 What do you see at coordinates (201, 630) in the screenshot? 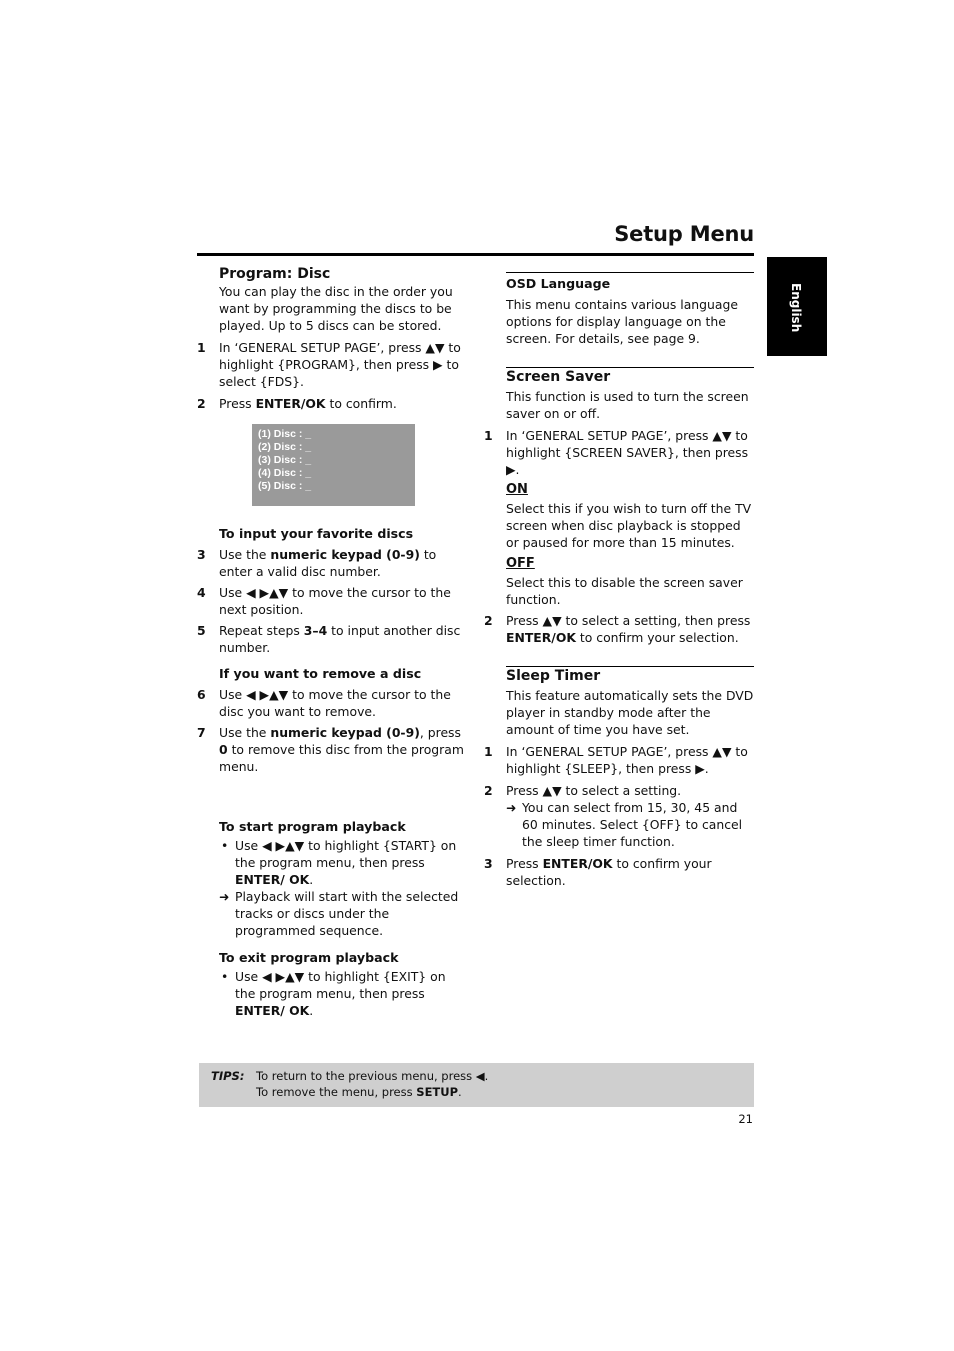
I see `step-number: 5` at bounding box center [201, 630].